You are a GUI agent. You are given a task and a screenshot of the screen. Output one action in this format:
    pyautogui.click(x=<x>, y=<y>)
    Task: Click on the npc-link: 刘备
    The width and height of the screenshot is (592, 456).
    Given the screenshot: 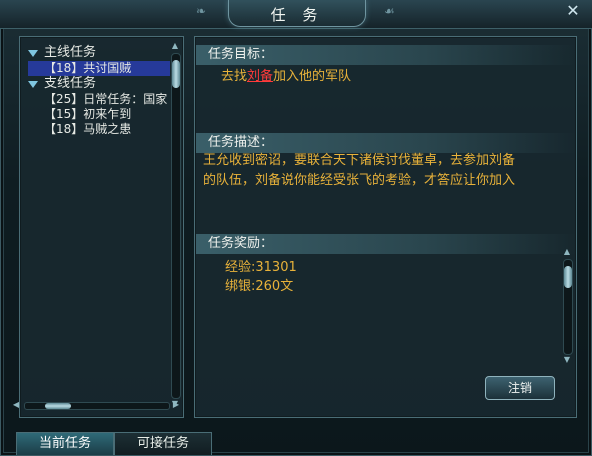 What is the action you would take?
    pyautogui.click(x=260, y=76)
    